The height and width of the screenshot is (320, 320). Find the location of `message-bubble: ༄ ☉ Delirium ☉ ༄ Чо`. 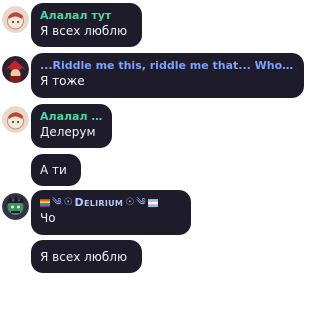

message-bubble: ༄ ☉ Delirium ☉ ༄ Чо is located at coordinates (111, 212).